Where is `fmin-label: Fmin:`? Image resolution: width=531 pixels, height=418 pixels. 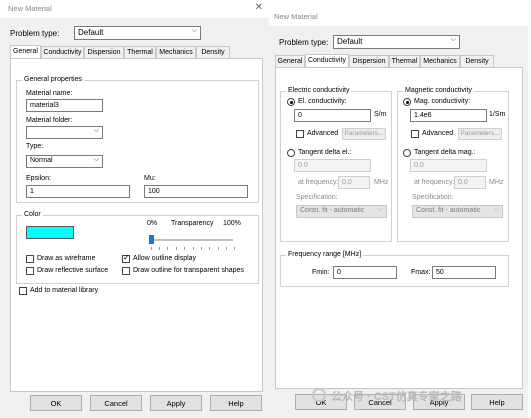
fmin-label: Fmin: is located at coordinates (321, 272).